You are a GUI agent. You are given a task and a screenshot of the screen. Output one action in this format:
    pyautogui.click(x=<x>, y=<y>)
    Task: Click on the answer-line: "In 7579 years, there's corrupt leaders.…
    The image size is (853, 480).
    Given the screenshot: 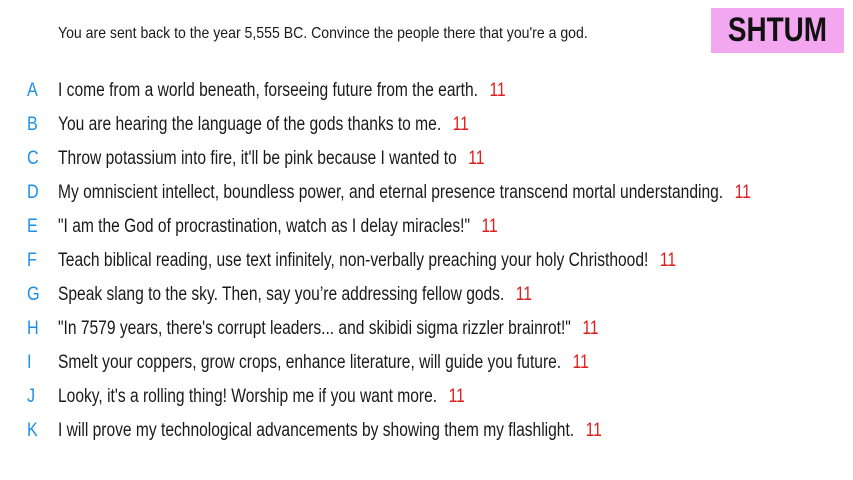 What is the action you would take?
    pyautogui.click(x=328, y=329)
    